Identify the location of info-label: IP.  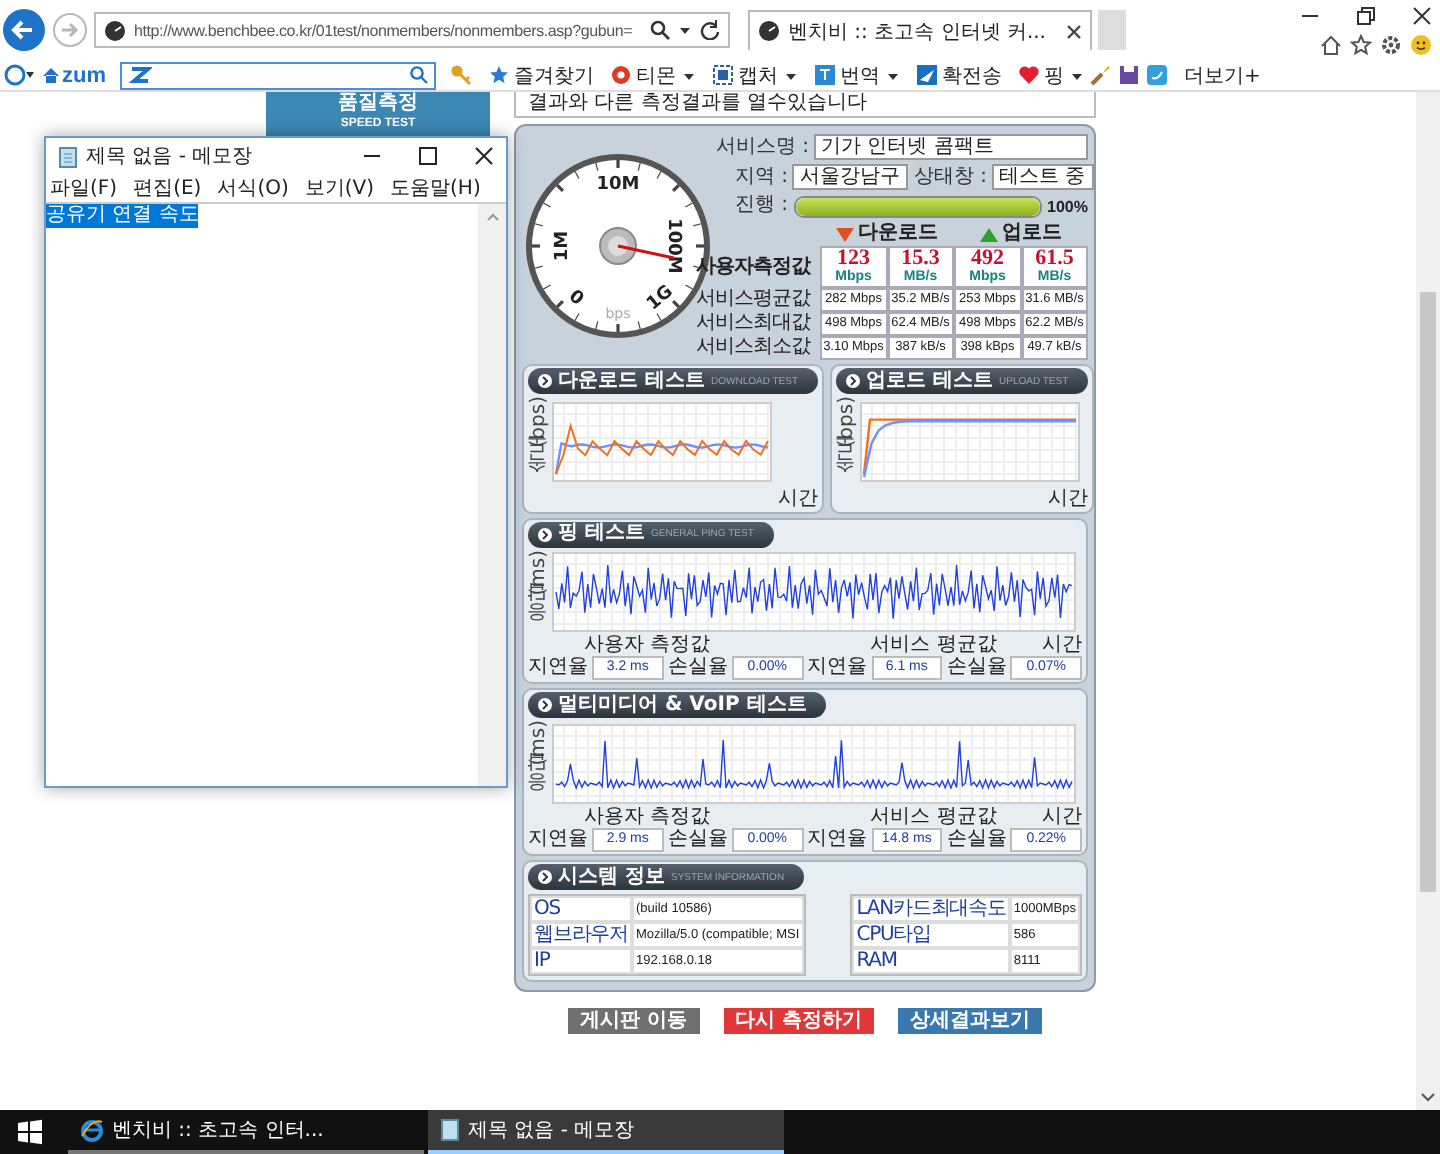
(581, 961).